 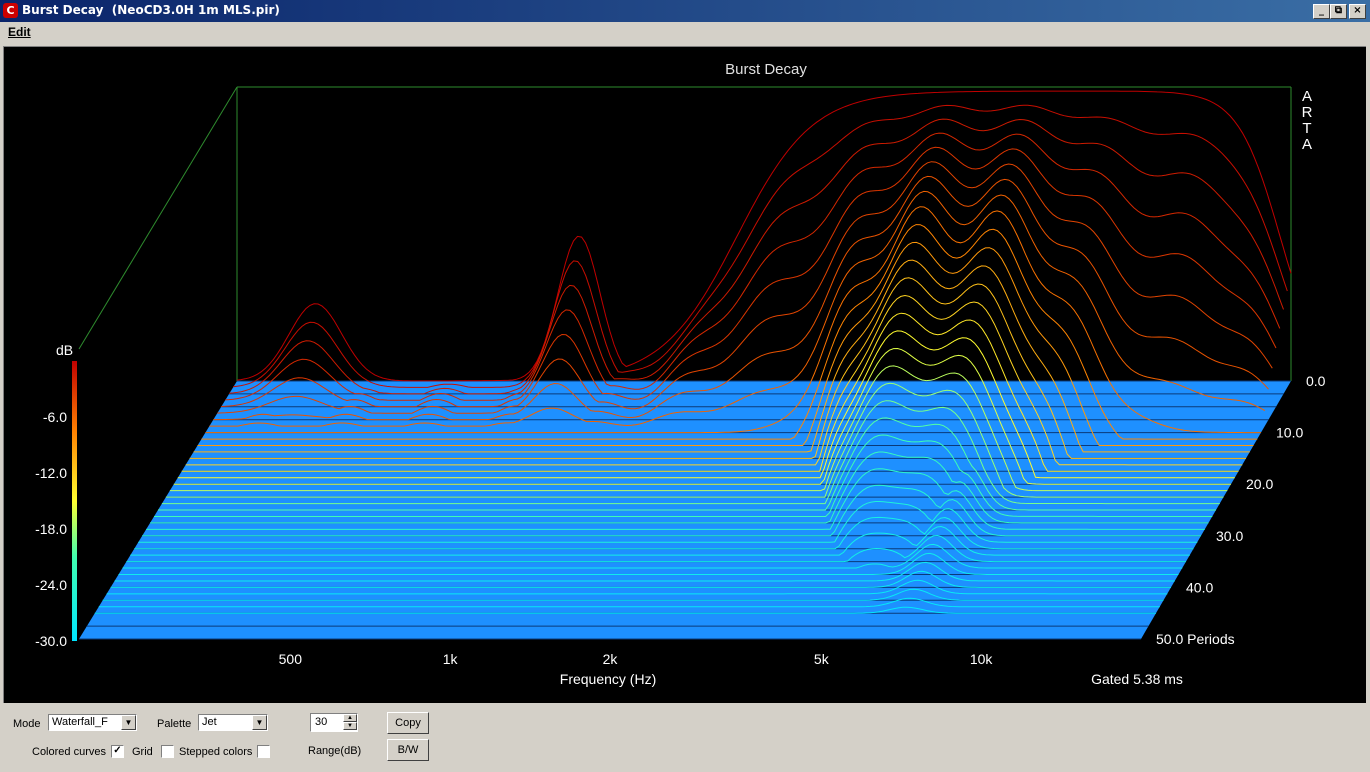 What do you see at coordinates (64, 350) in the screenshot?
I see `colorbar-title: dB` at bounding box center [64, 350].